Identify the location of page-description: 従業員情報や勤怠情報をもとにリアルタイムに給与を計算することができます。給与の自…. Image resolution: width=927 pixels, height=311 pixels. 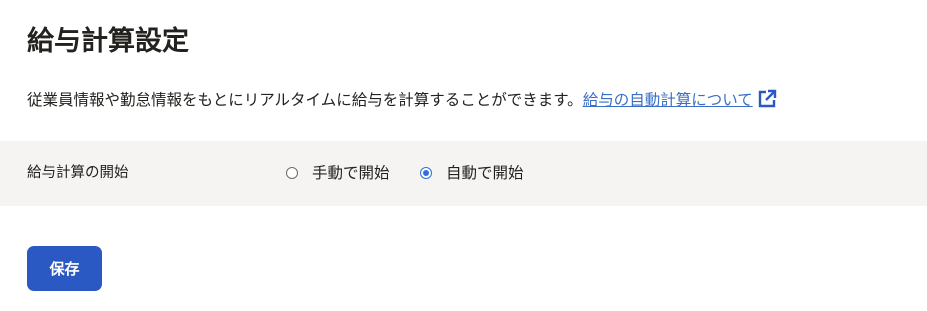
(402, 100).